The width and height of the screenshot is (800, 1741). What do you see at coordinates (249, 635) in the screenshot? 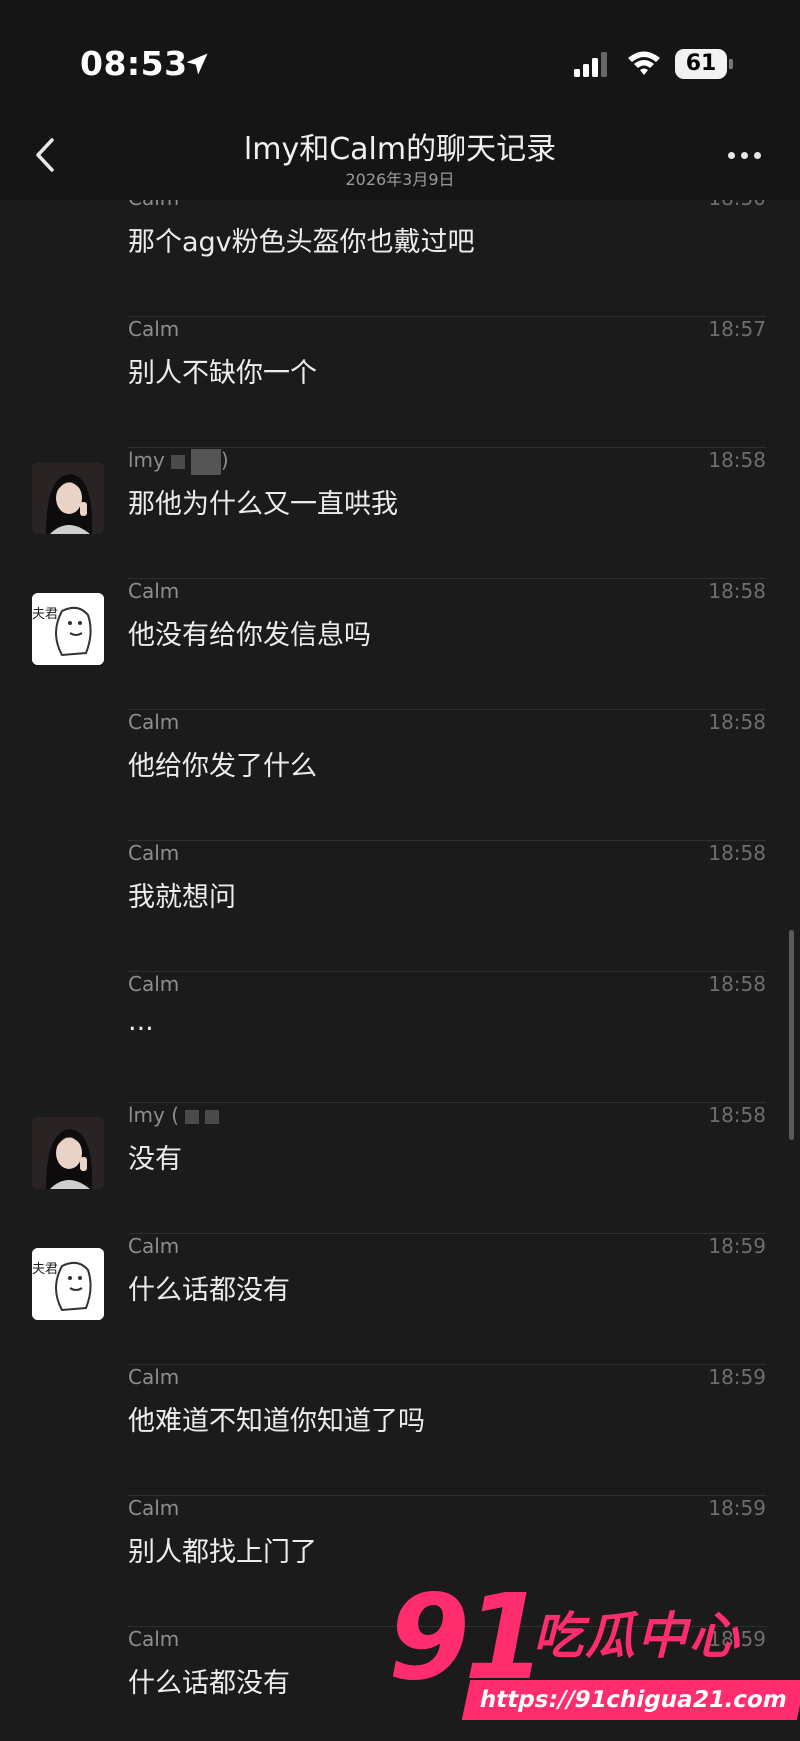
I see `message-text: 他没有给你发信息吗` at bounding box center [249, 635].